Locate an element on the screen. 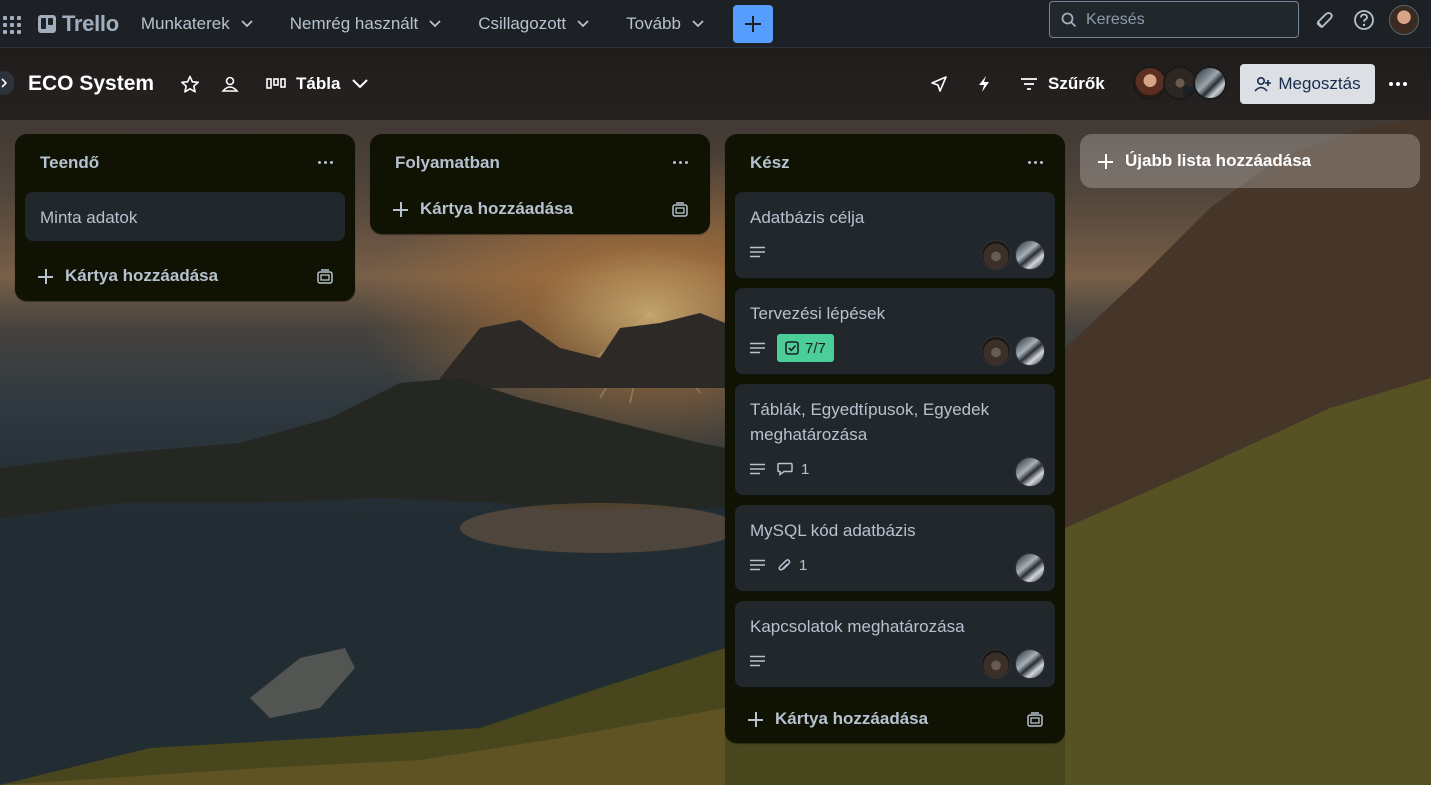 The width and height of the screenshot is (1431, 785). board-view-label: Tábla is located at coordinates (318, 83).